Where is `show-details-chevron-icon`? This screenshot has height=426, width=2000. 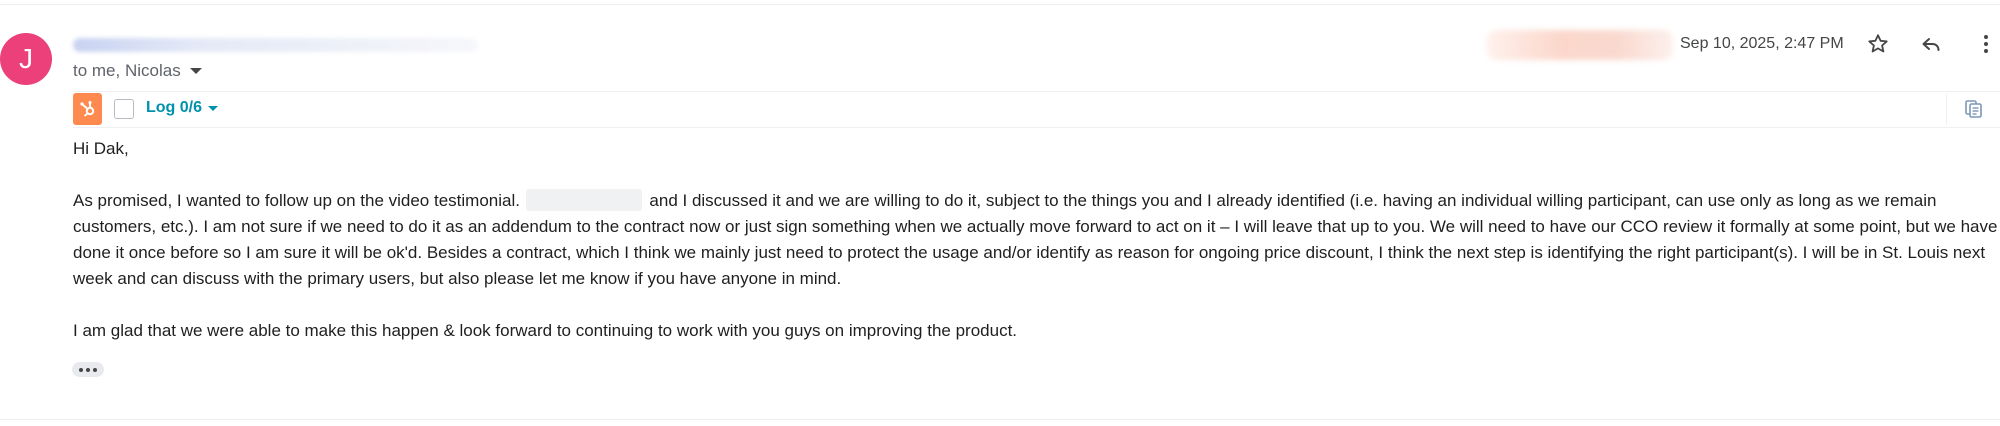 show-details-chevron-icon is located at coordinates (195, 71).